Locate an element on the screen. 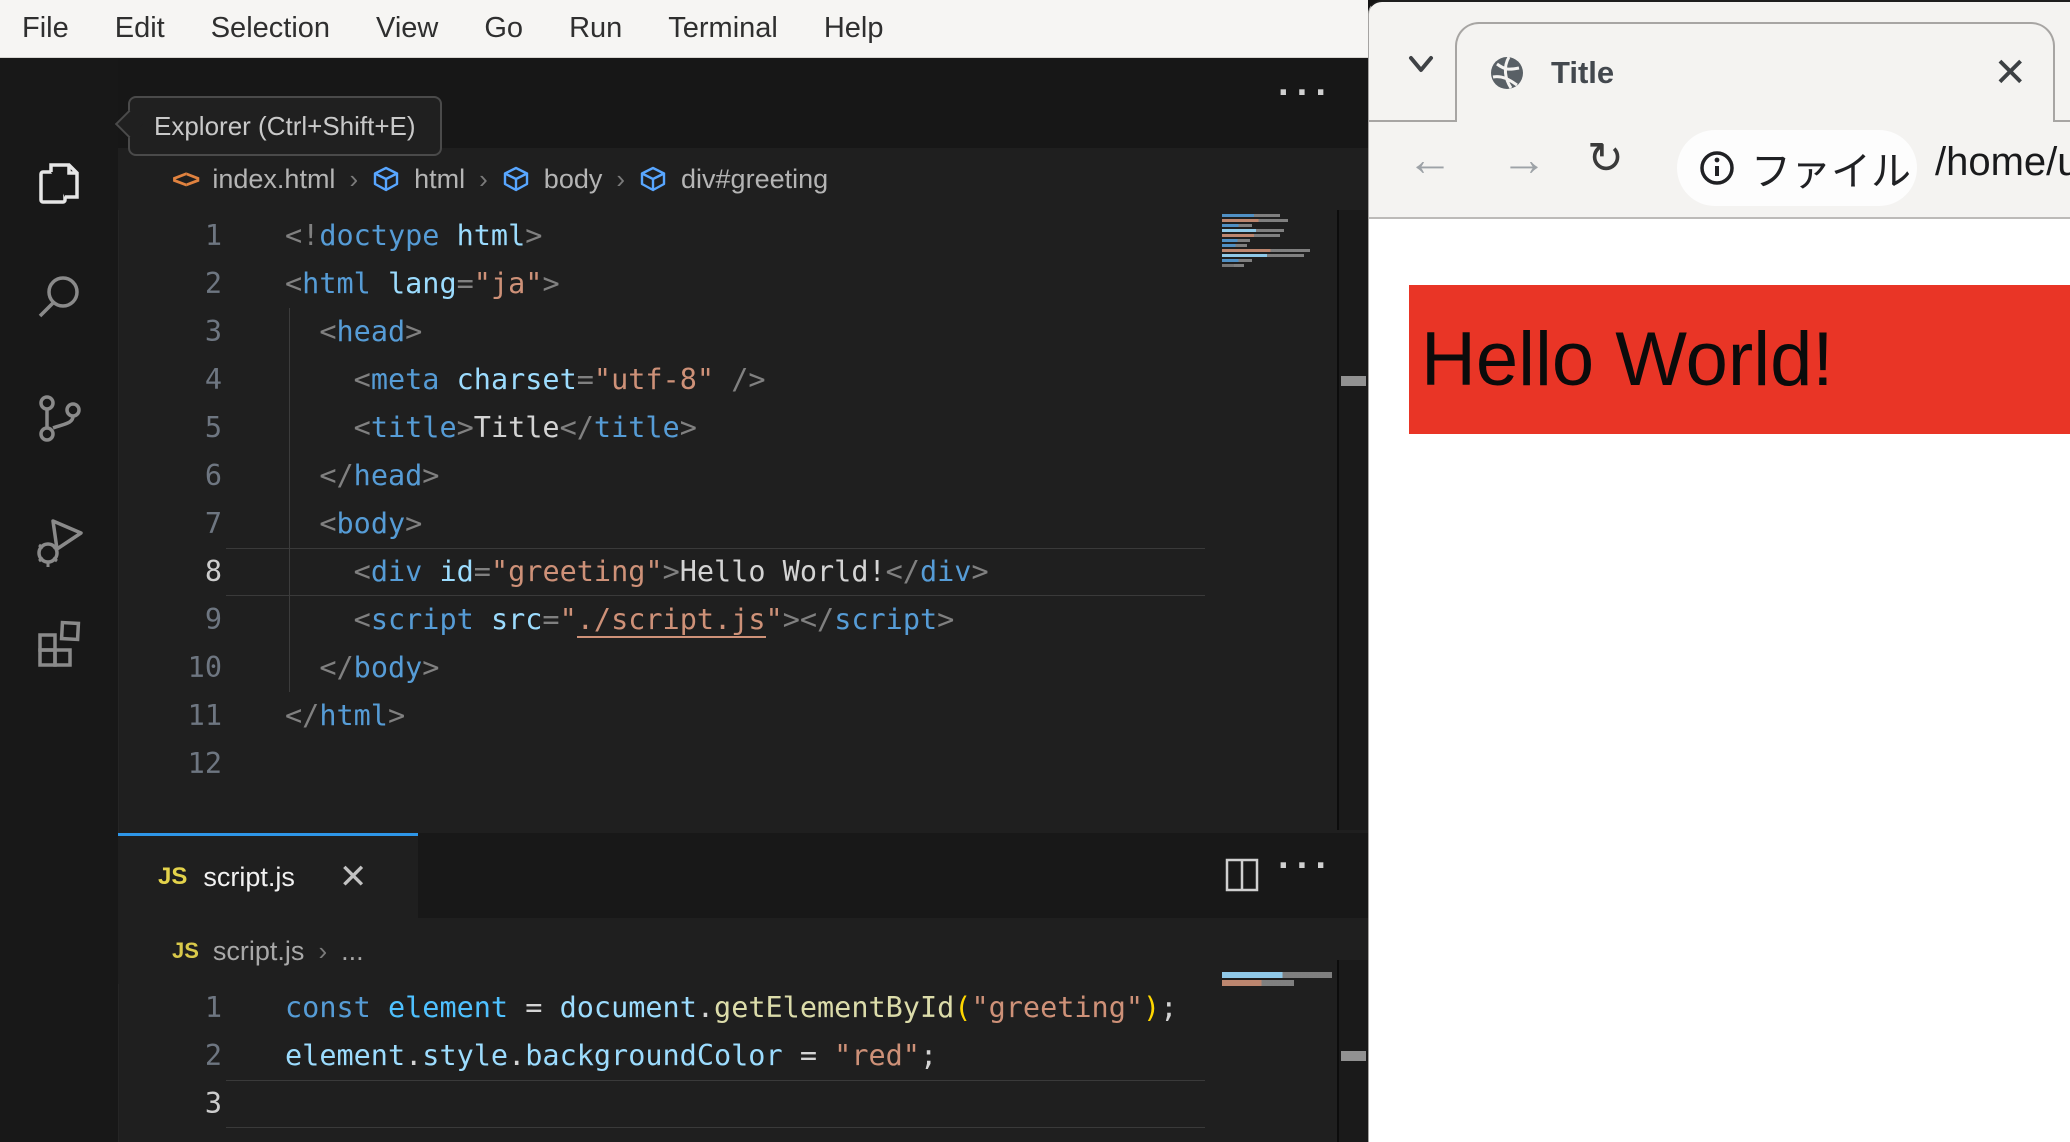  run-debug-icon is located at coordinates (59, 541).